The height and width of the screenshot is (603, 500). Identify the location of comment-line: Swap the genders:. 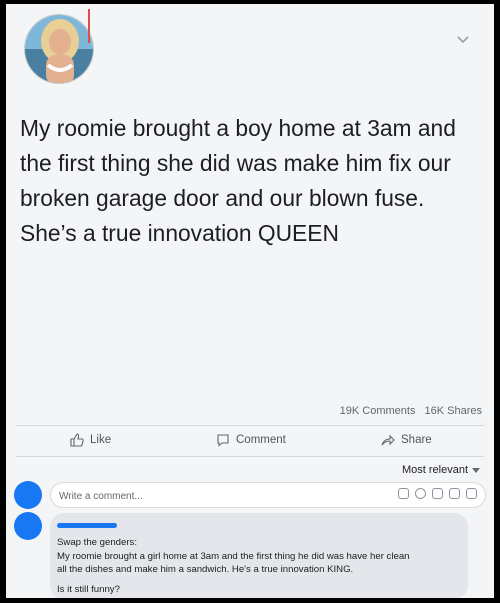
(97, 542).